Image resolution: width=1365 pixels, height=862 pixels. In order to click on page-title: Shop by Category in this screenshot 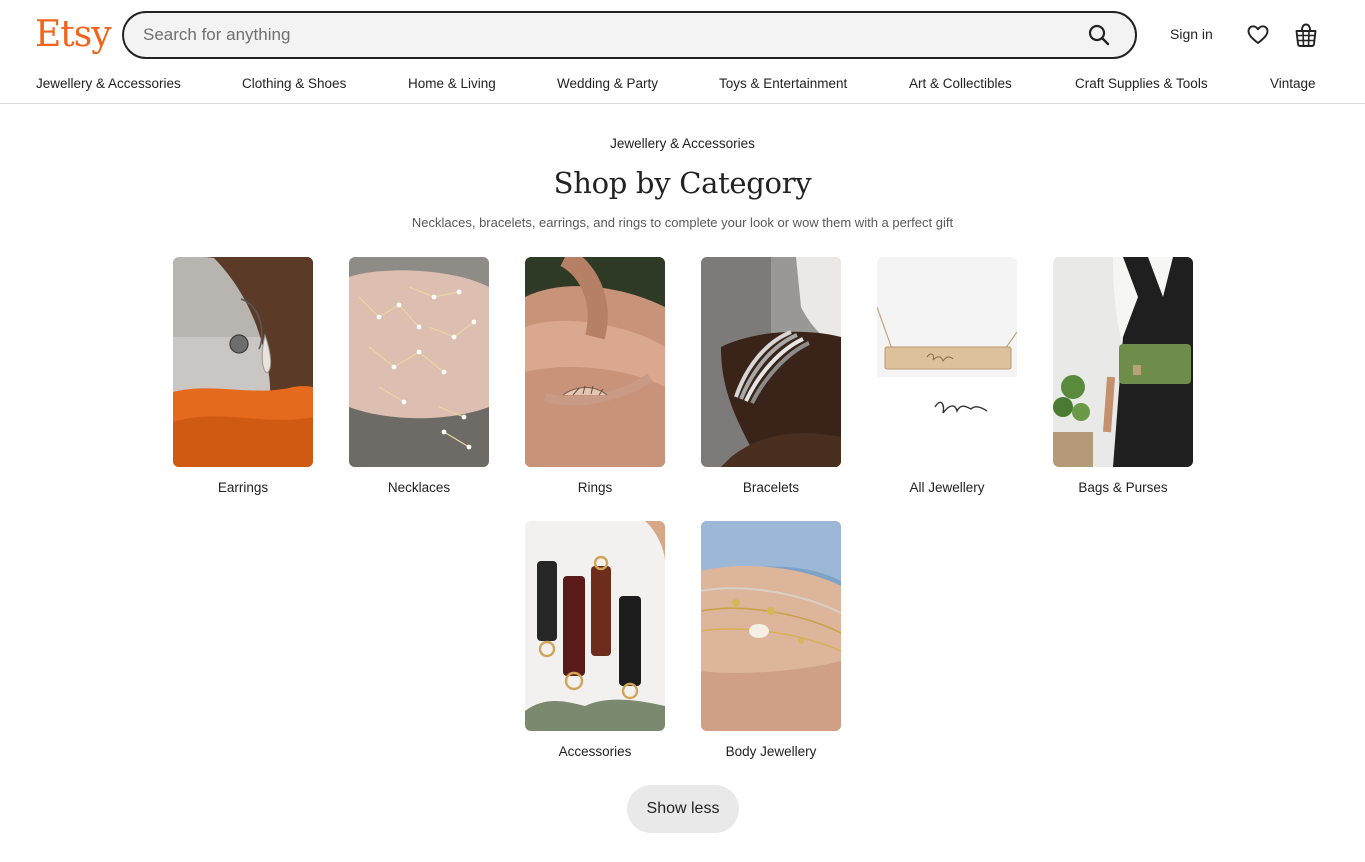, I will do `click(682, 183)`.